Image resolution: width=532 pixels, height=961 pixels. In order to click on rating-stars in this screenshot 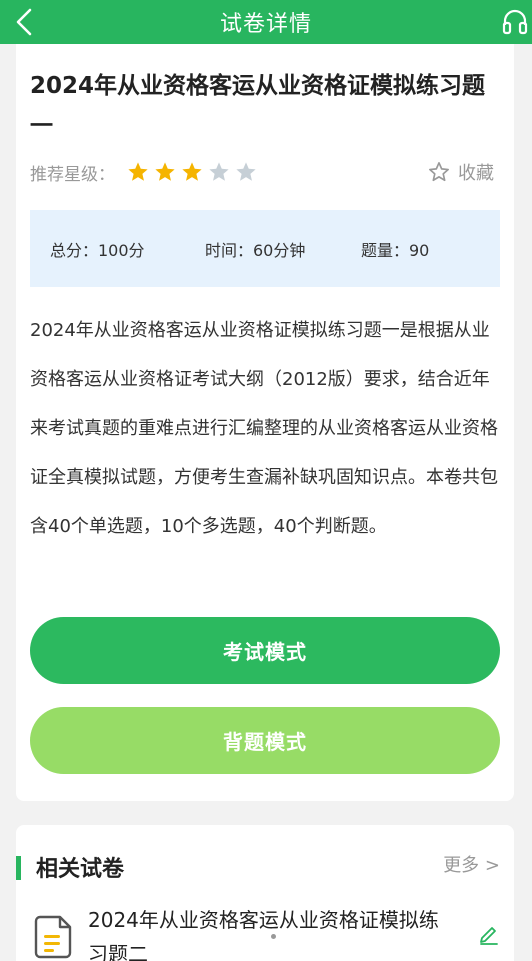, I will do `click(194, 172)`.